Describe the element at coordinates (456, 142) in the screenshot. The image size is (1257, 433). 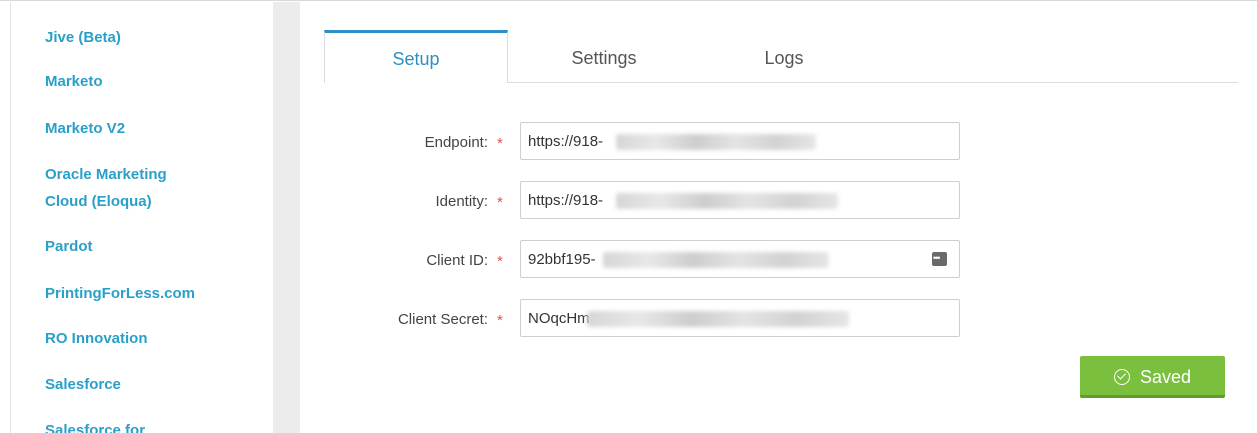
I see `endpoint-label: Endpoint:` at that location.